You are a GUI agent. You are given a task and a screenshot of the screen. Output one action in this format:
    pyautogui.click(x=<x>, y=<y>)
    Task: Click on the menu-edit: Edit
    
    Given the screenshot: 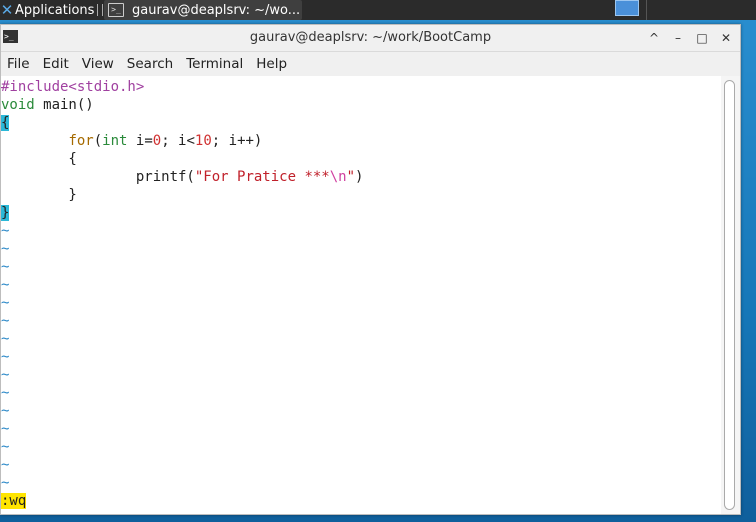 What is the action you would take?
    pyautogui.click(x=56, y=64)
    